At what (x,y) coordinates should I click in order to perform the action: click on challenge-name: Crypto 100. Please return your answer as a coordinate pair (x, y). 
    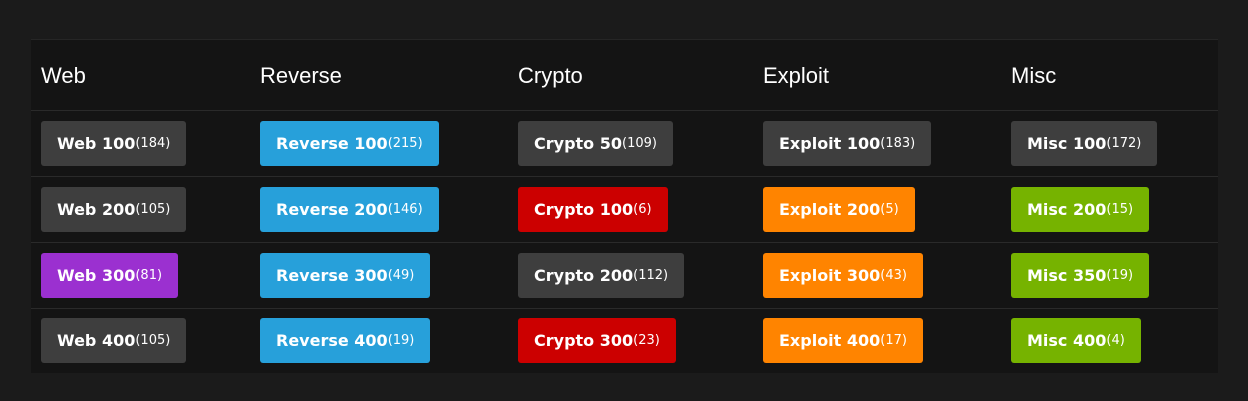
    Looking at the image, I should click on (584, 209).